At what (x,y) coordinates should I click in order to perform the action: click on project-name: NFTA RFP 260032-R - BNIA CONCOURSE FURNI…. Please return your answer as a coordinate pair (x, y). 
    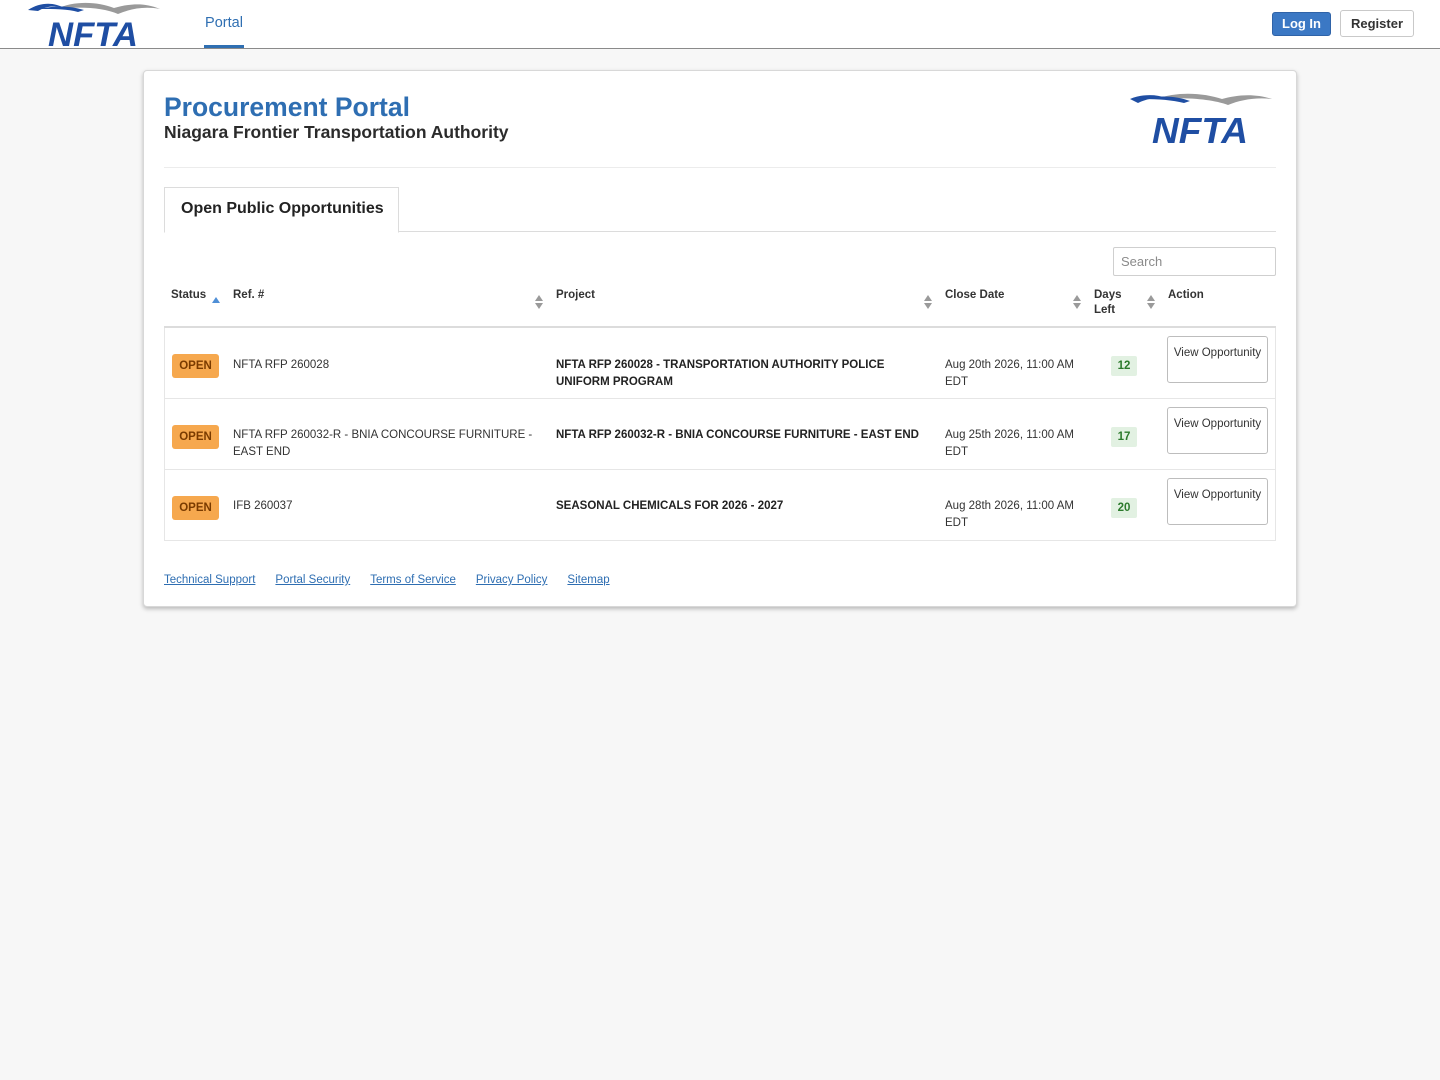
    Looking at the image, I should click on (737, 435).